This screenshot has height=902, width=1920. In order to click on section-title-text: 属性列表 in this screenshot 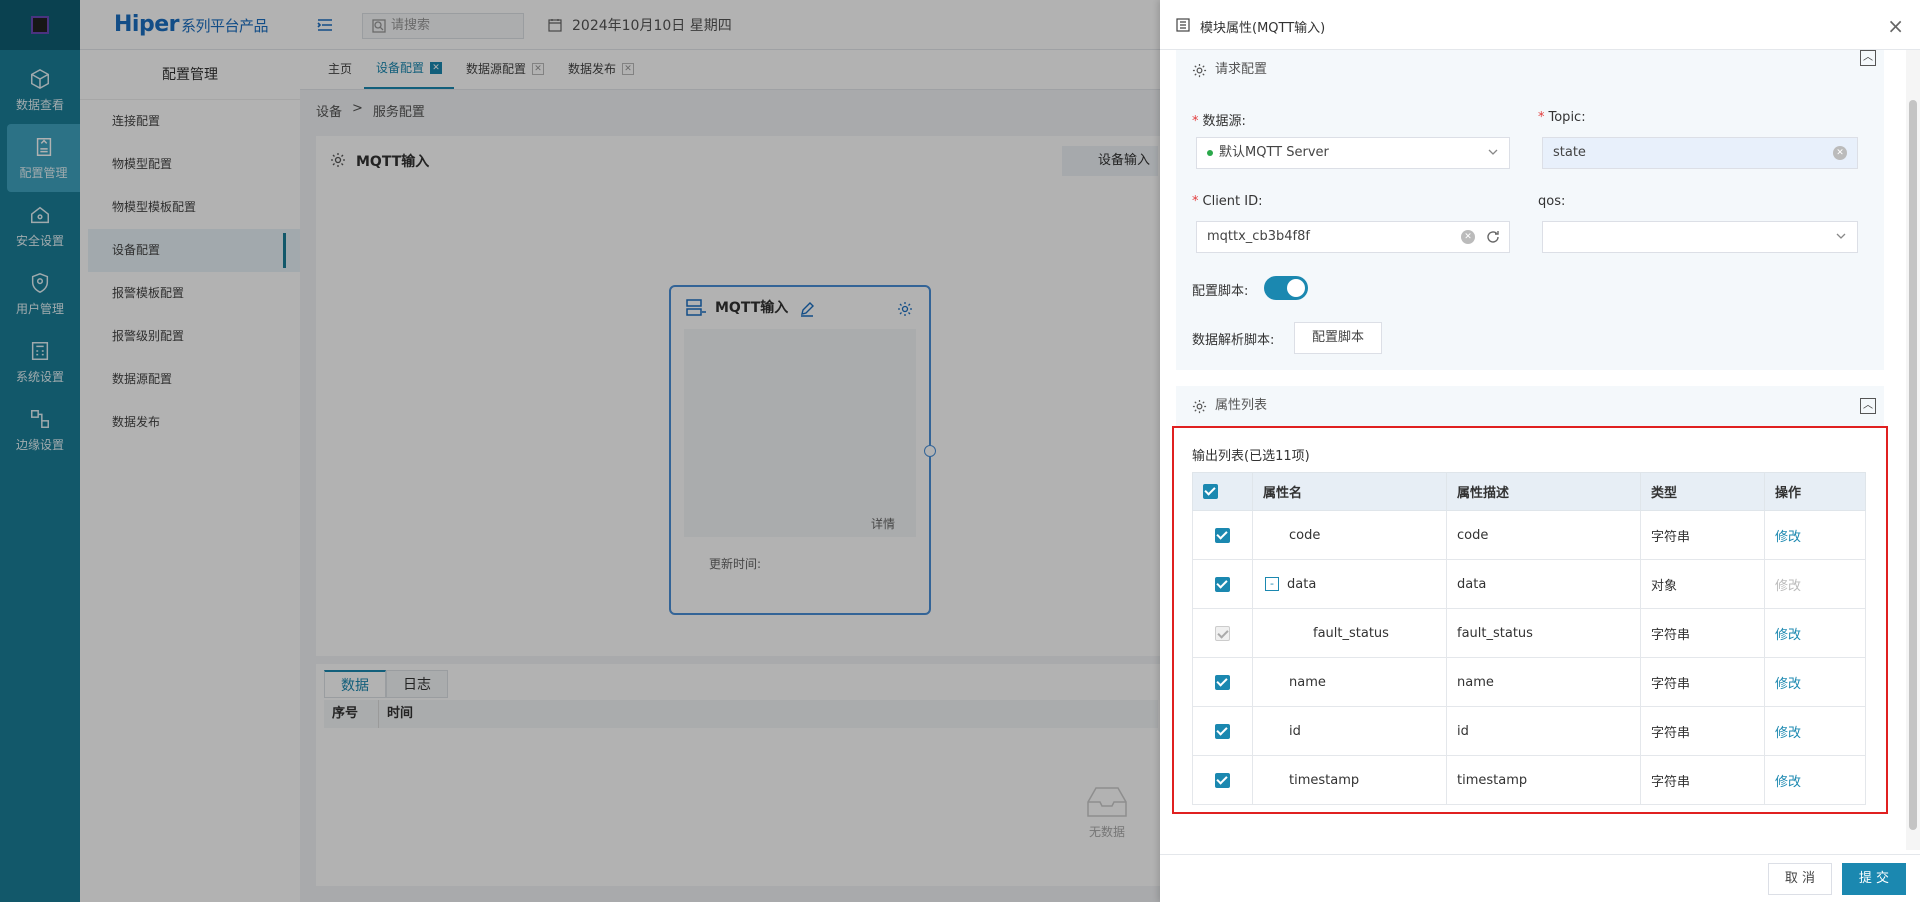, I will do `click(1241, 405)`.